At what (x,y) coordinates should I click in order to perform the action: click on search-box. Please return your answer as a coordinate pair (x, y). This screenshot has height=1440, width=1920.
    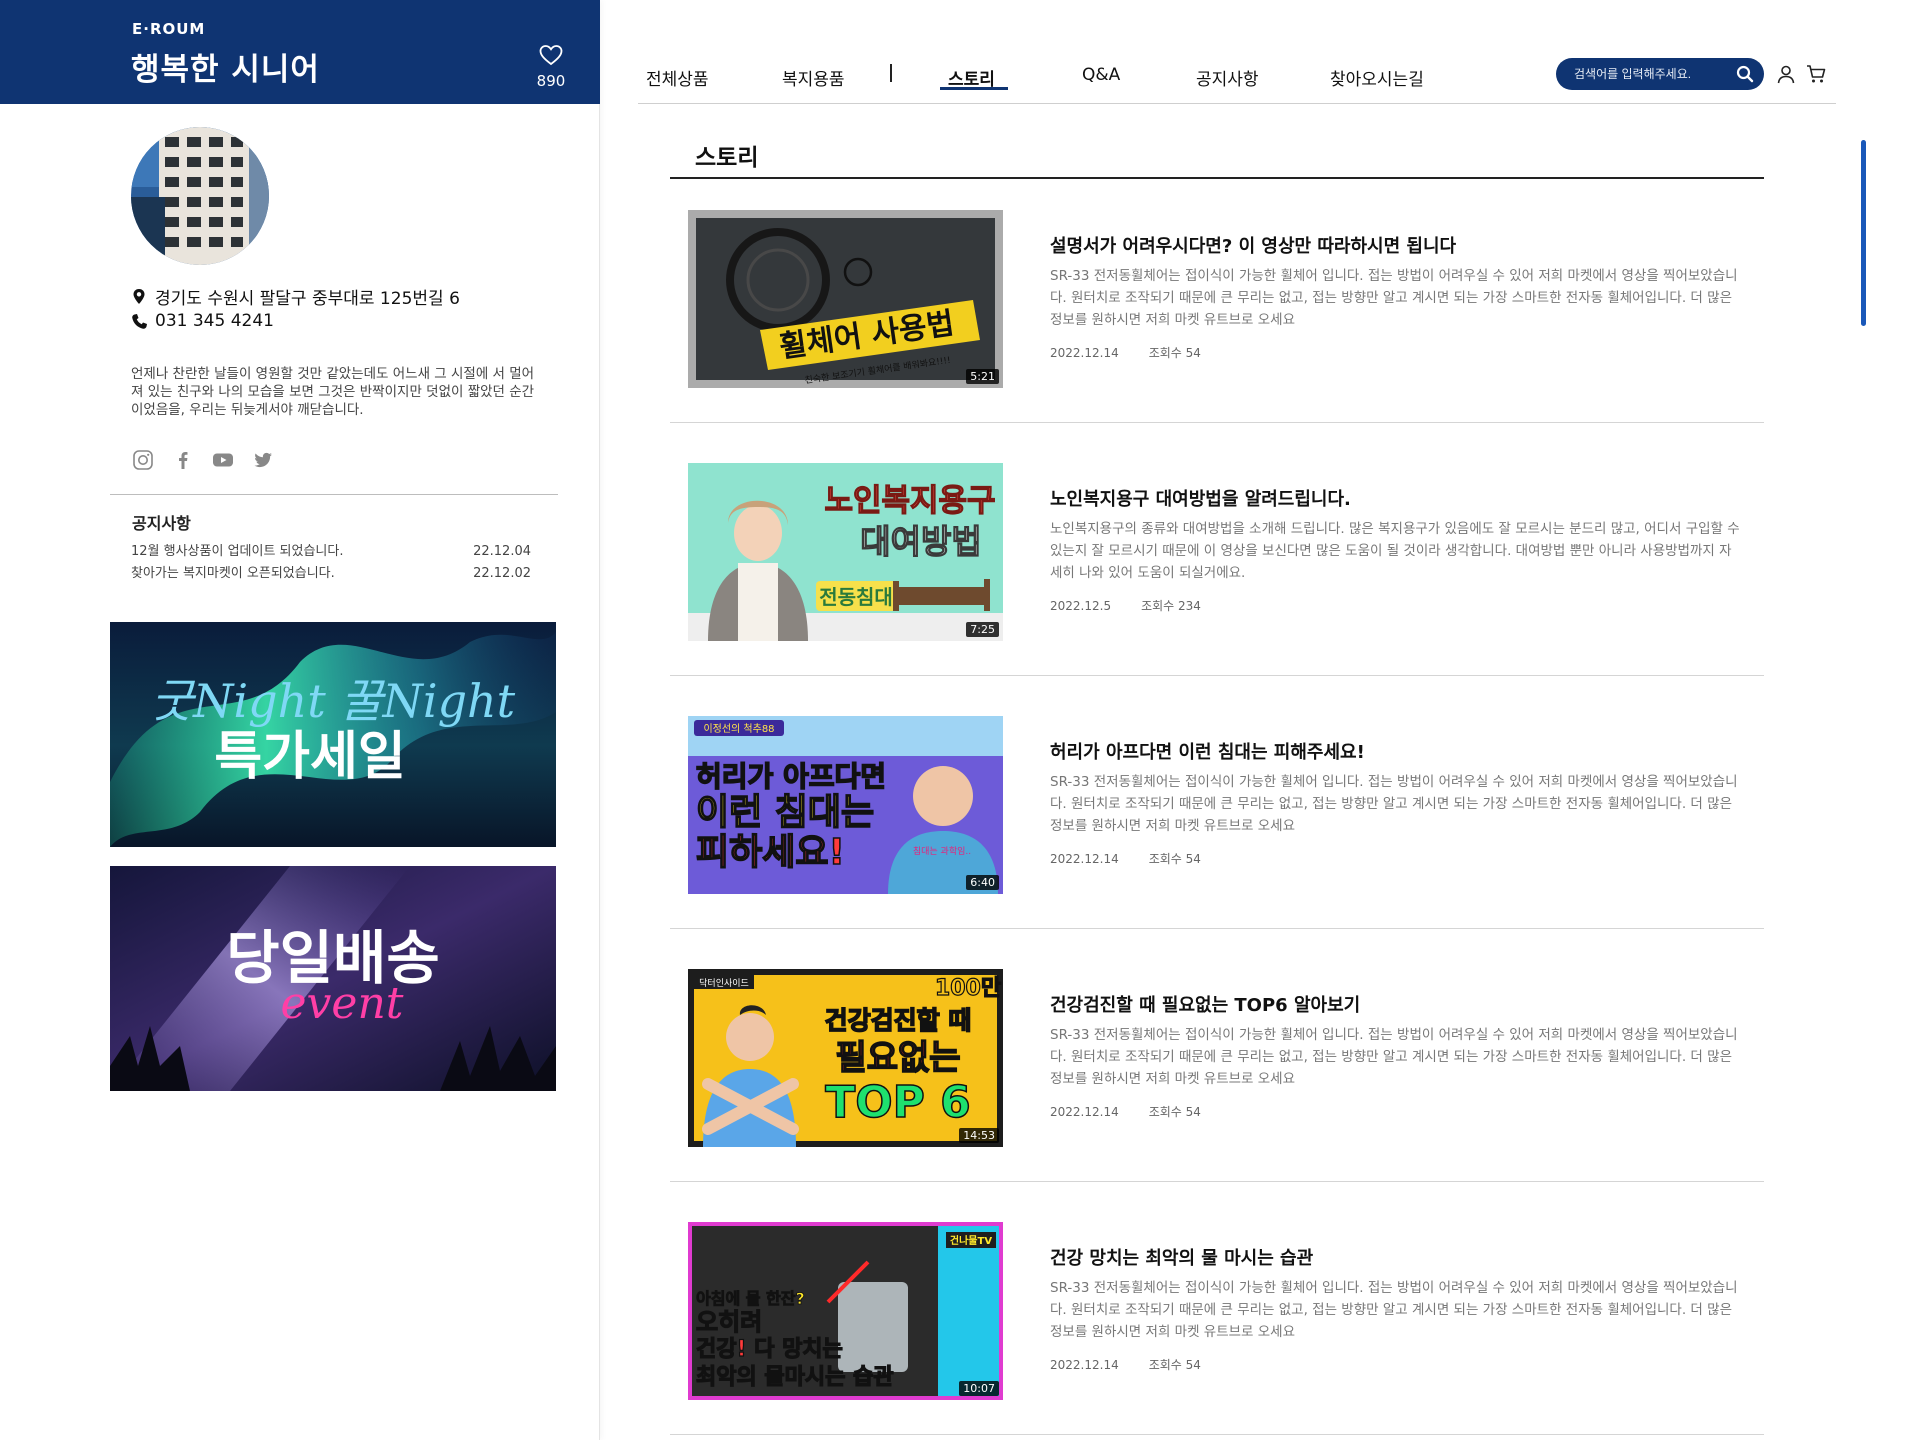
    Looking at the image, I should click on (1660, 74).